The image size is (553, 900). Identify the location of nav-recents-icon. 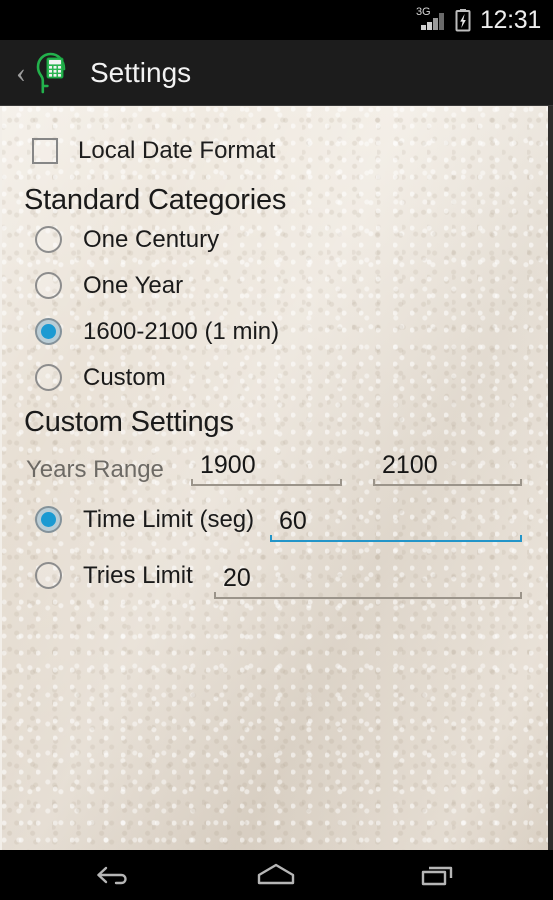
(438, 875).